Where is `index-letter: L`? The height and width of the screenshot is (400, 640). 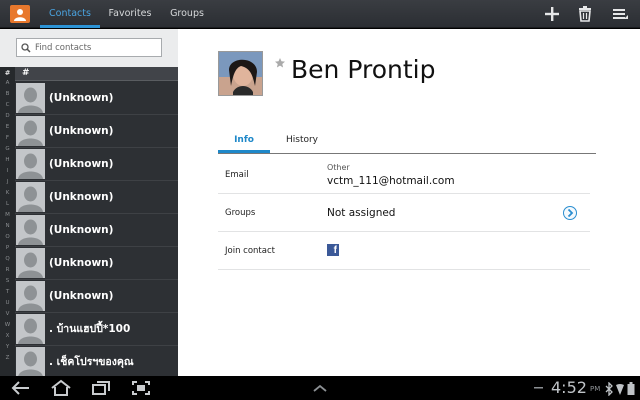 index-letter: L is located at coordinates (7, 204).